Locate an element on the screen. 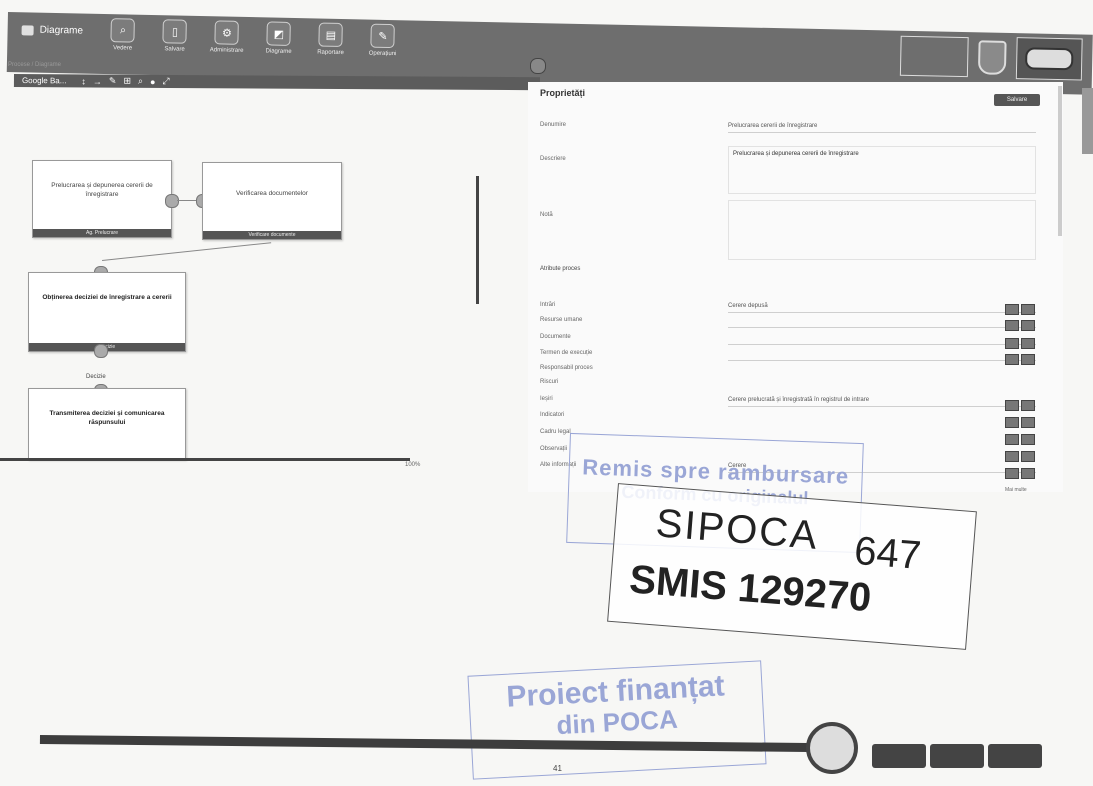 Image resolution: width=1093 pixels, height=786 pixels. arrow-icon: → is located at coordinates (97, 81).